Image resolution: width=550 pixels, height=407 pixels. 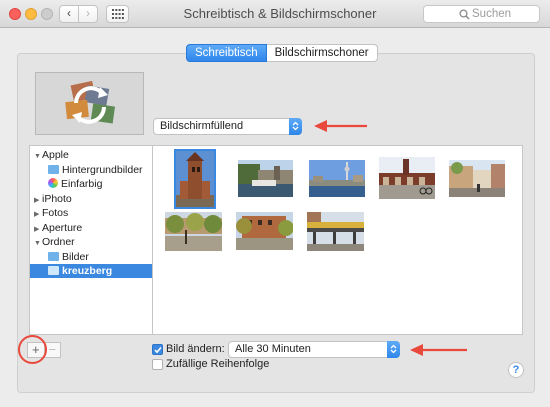 I want to click on change-picture-label: Bild ändern:, so click(x=195, y=349).